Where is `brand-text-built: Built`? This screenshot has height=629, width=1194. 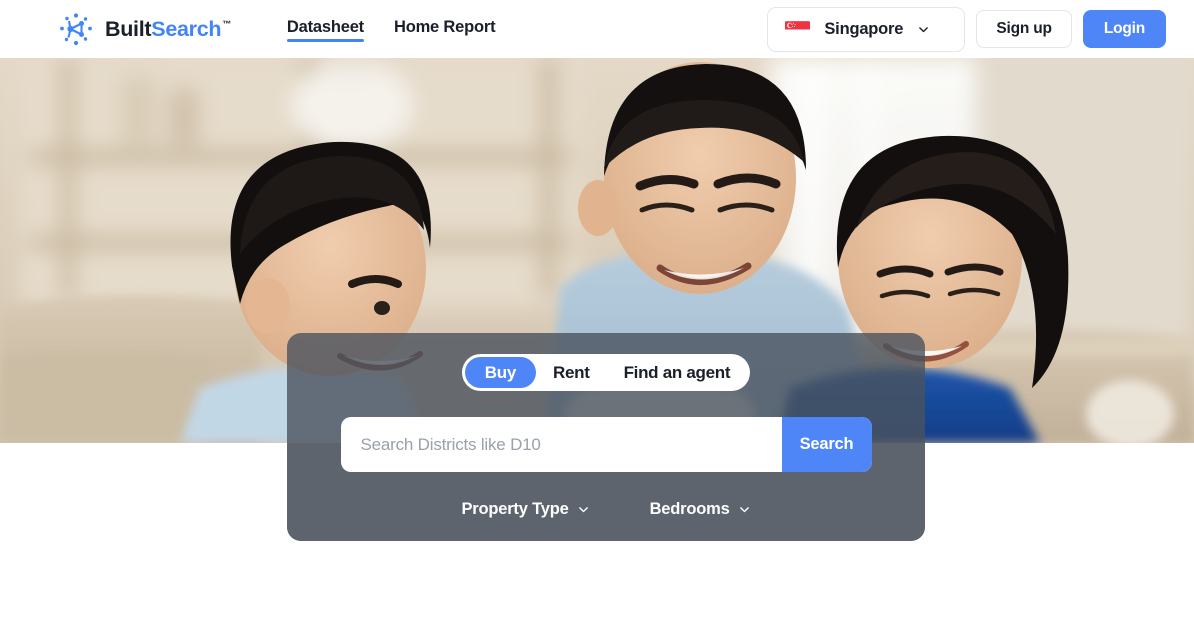
brand-text-built: Built is located at coordinates (128, 28).